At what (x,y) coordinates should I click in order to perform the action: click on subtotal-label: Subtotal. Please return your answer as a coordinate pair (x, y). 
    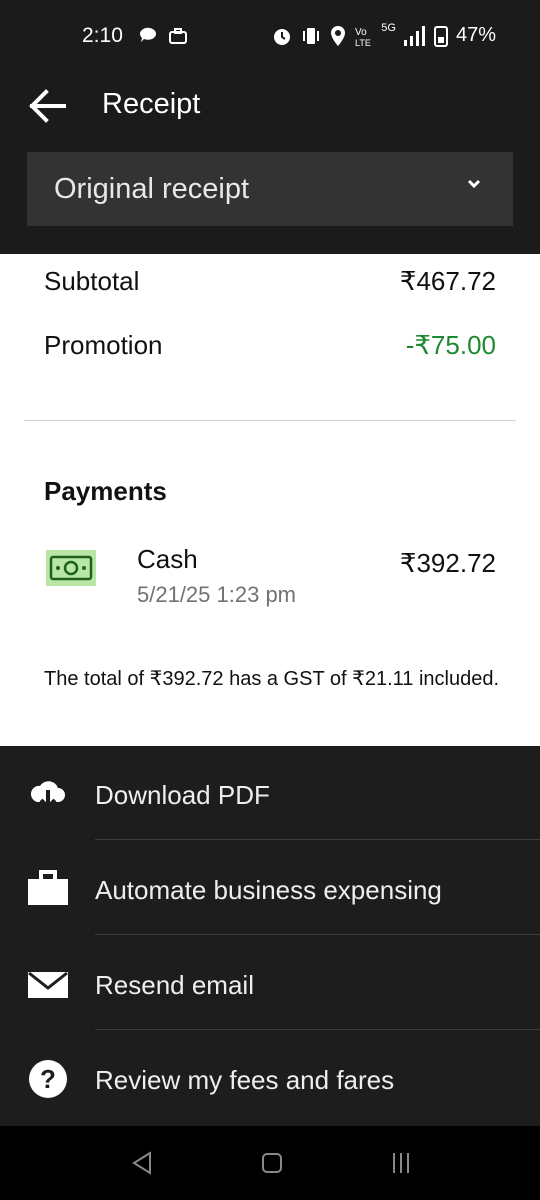
    Looking at the image, I should click on (92, 281).